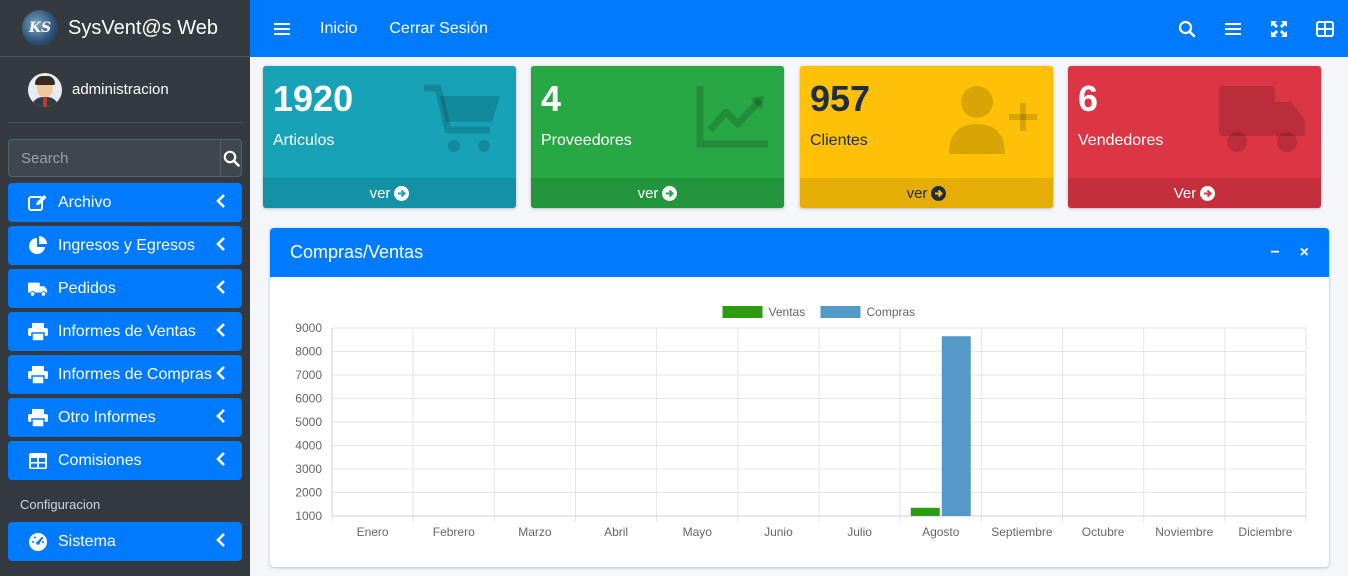 This screenshot has height=576, width=1348. What do you see at coordinates (40, 28) in the screenshot?
I see `brand-logo-text: KS` at bounding box center [40, 28].